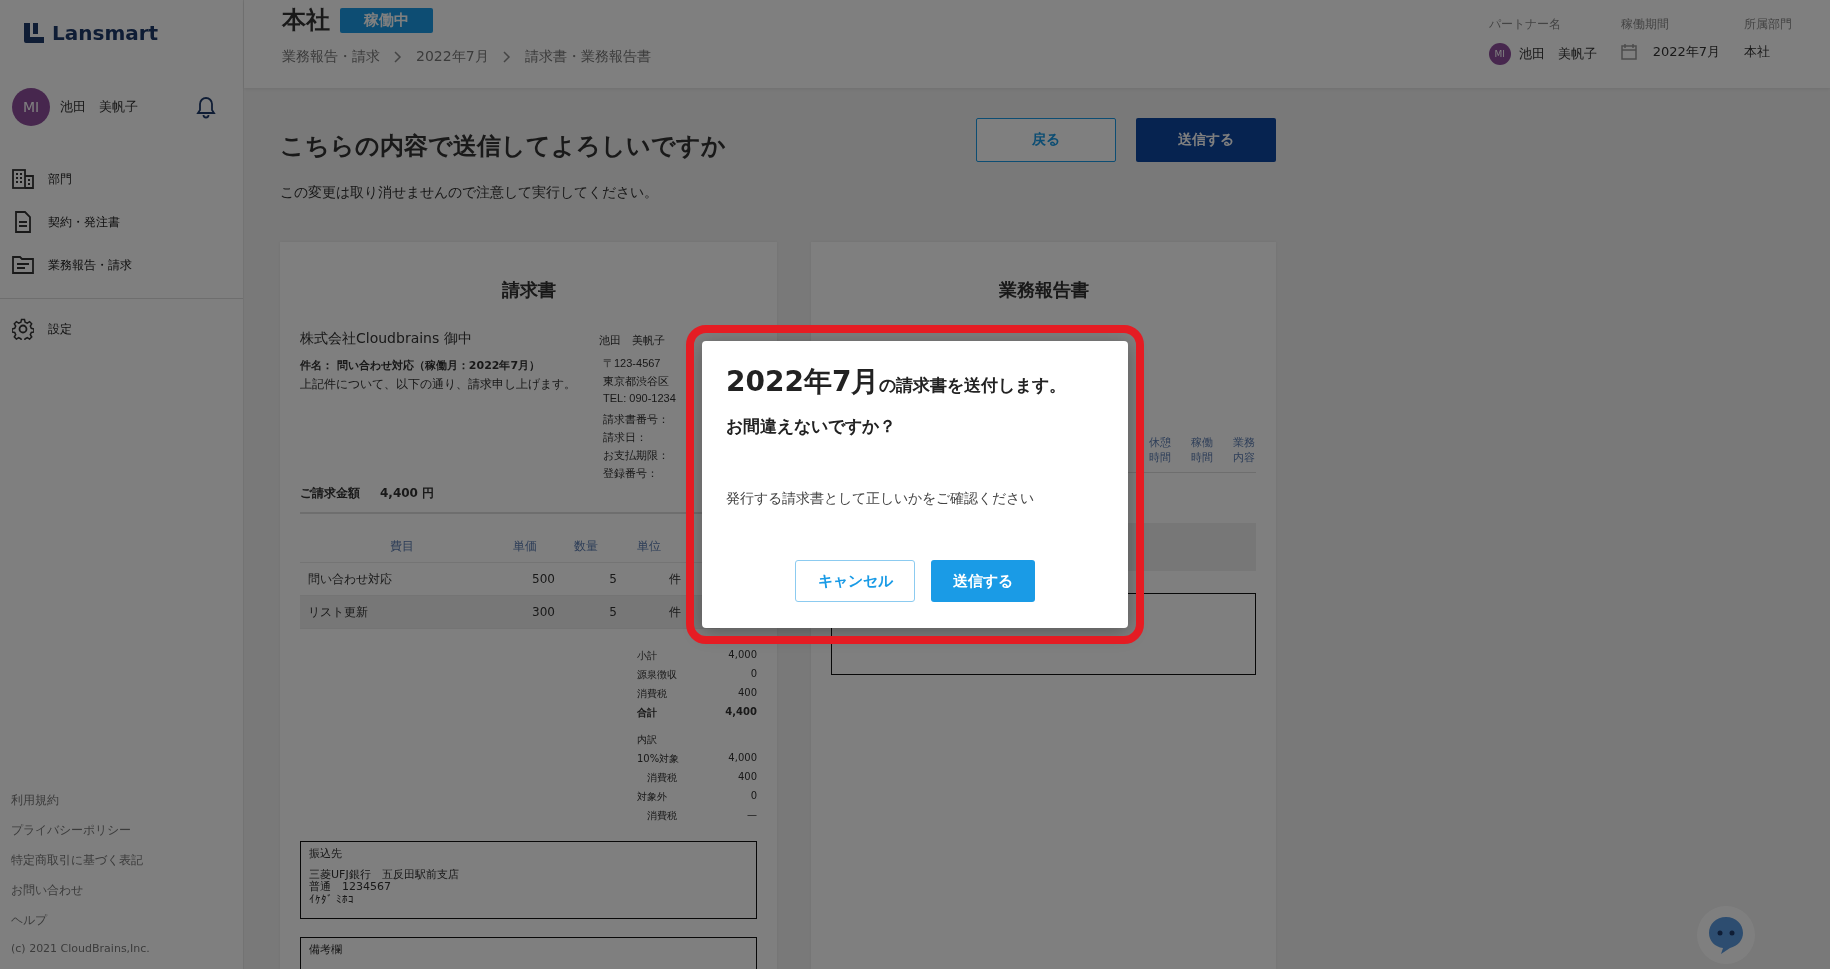 This screenshot has width=1830, height=969. What do you see at coordinates (330, 493) in the screenshot?
I see `total-label: ご請求金額` at bounding box center [330, 493].